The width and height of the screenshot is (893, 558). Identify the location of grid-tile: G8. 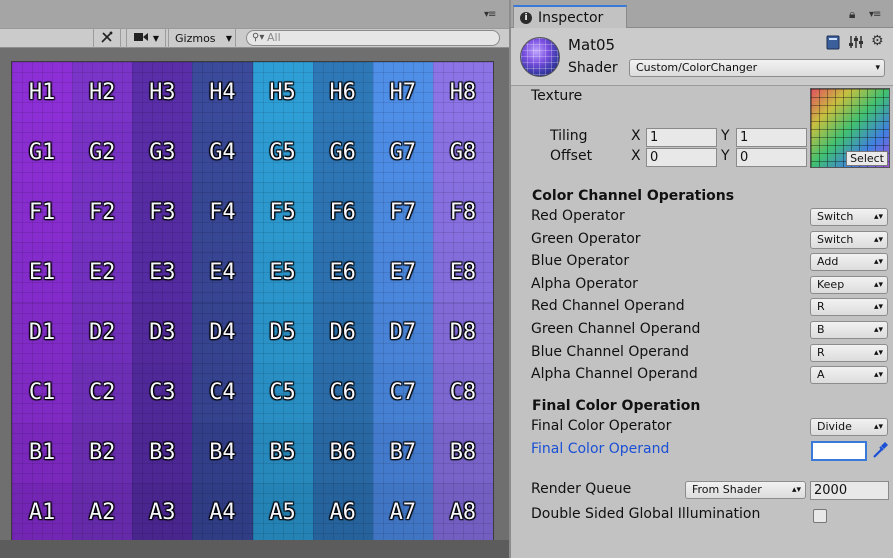
(462, 152).